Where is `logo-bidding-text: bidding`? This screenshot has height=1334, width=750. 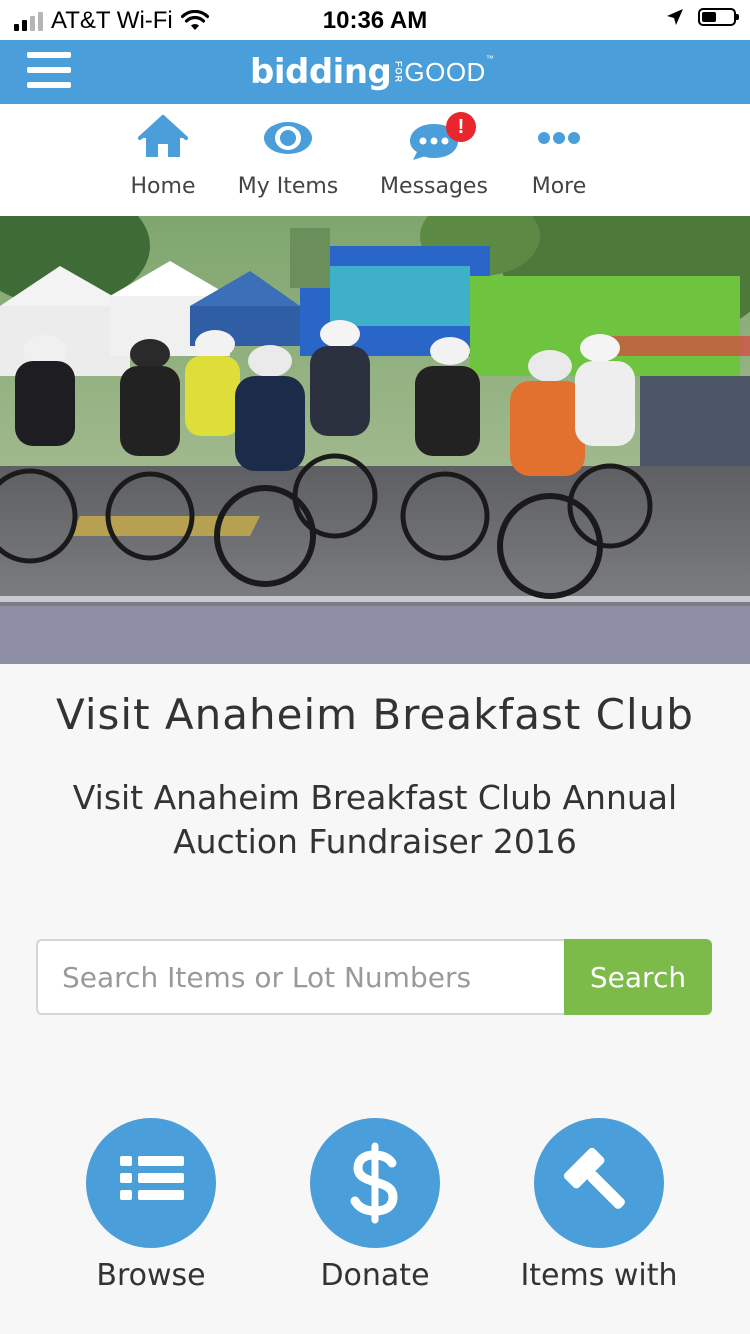
logo-bidding-text: bidding is located at coordinates (321, 72).